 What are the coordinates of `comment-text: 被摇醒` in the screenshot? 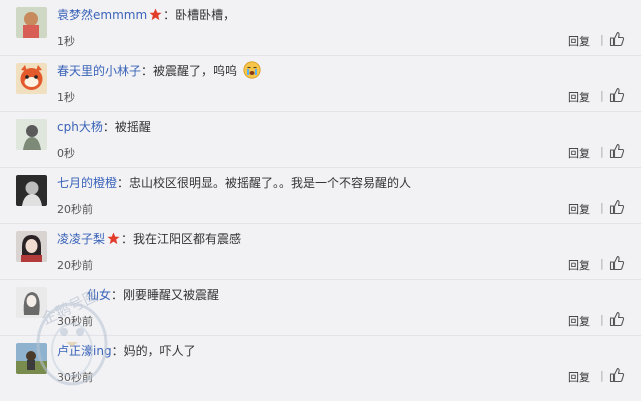 It's located at (132, 127).